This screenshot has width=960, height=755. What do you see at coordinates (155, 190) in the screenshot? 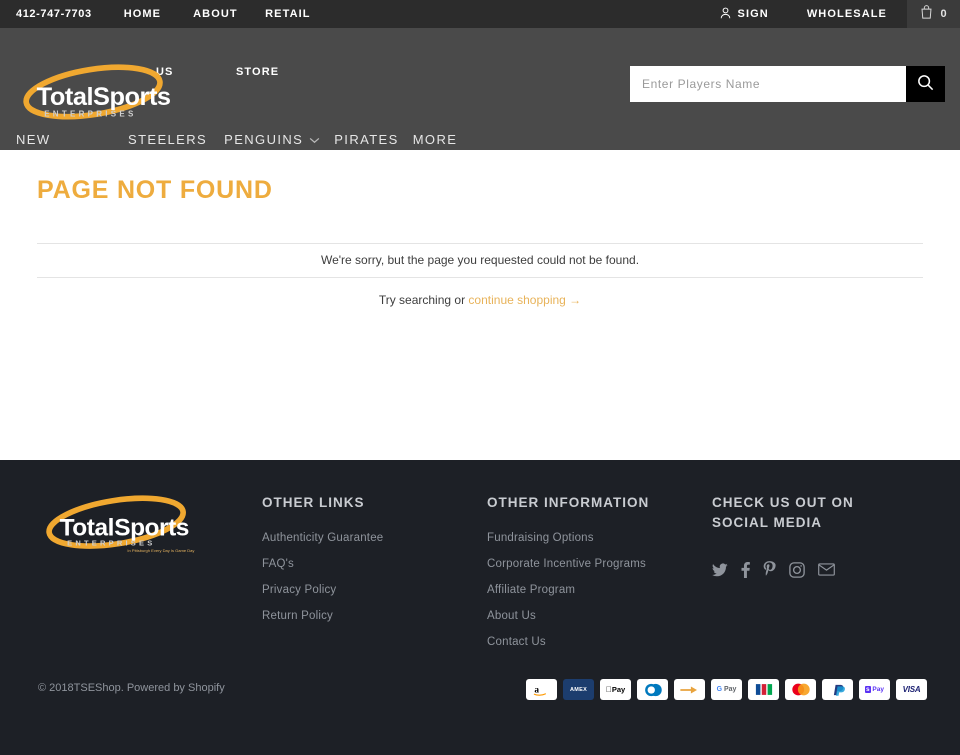
I see `page-title: PAGE NOT FOUND` at bounding box center [155, 190].